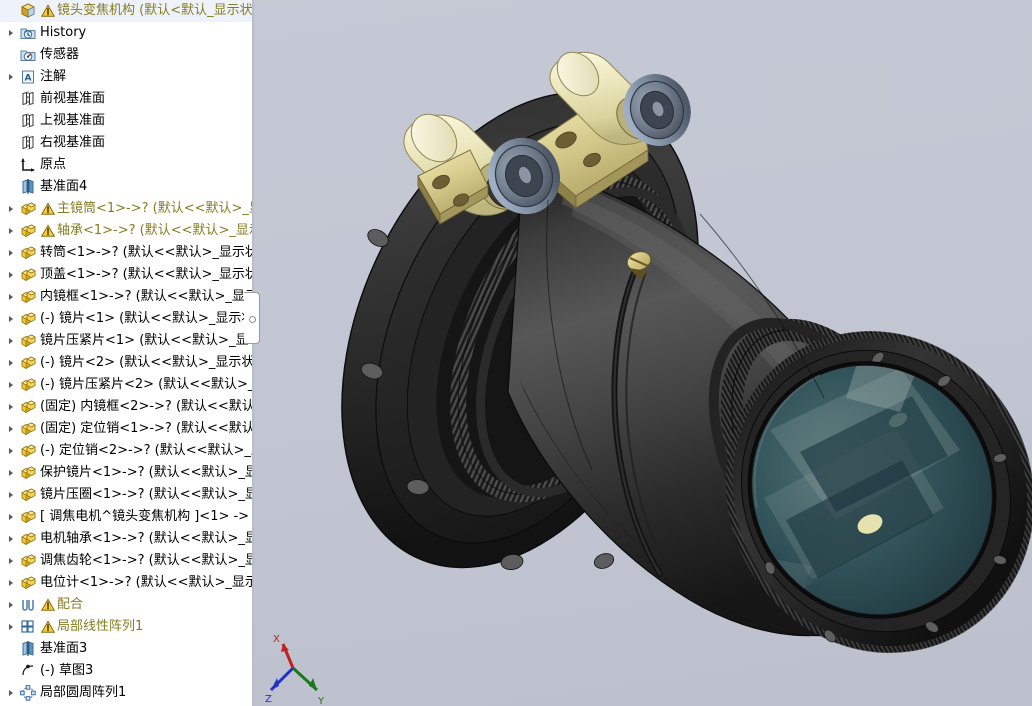  Describe the element at coordinates (126, 165) in the screenshot. I see `tree-item: 原点` at that location.